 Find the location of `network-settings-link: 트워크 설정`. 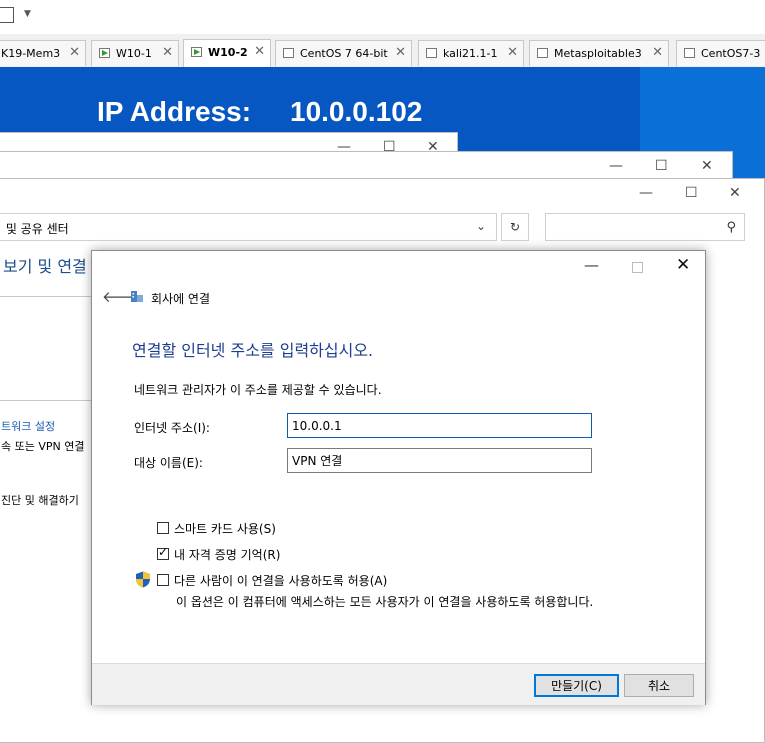

network-settings-link: 트워크 설정 is located at coordinates (28, 426).